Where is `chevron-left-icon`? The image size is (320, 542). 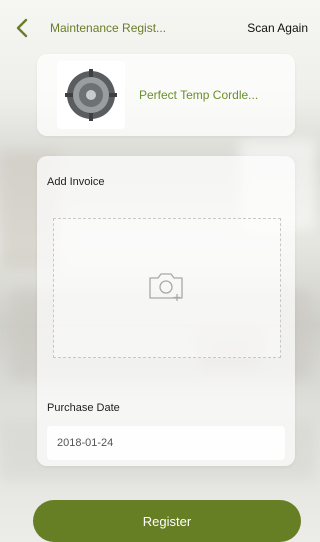
chevron-left-icon is located at coordinates (22, 28).